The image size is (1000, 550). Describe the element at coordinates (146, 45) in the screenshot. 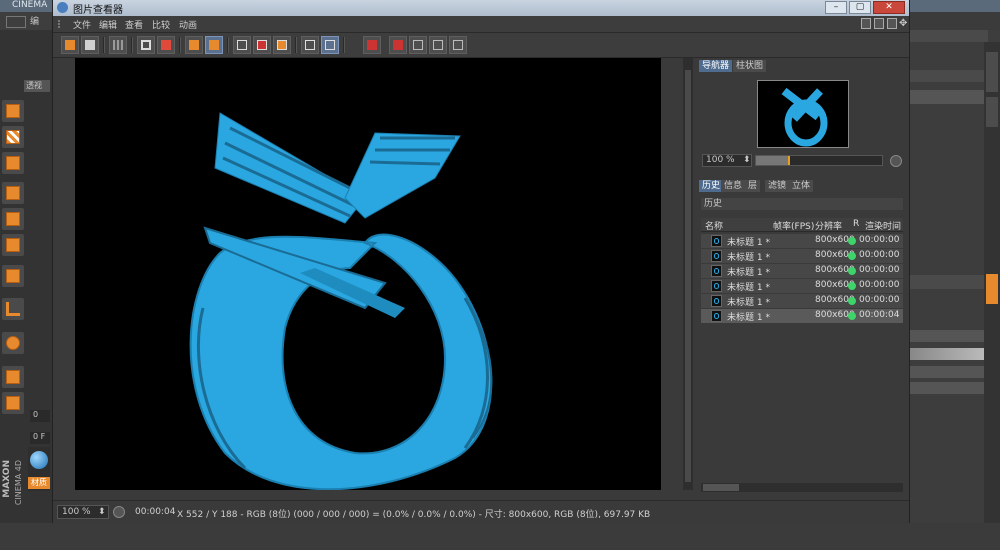

I see `pick-icon` at that location.